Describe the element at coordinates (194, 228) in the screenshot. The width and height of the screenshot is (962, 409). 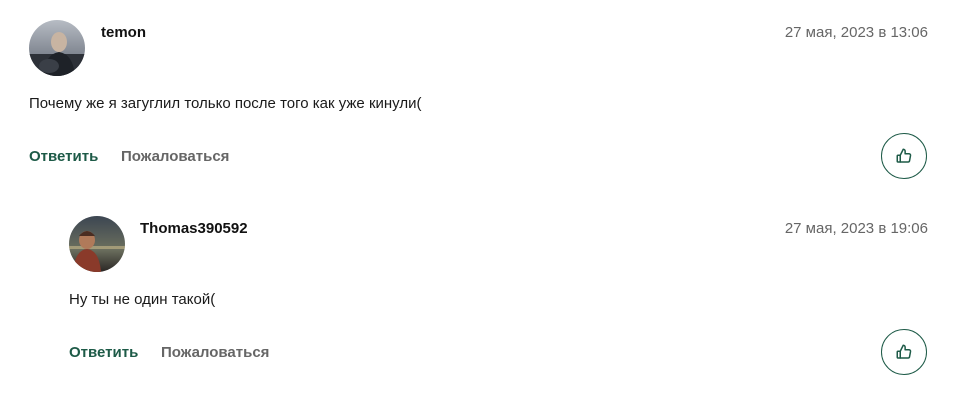
I see `username: Thomas390592` at that location.